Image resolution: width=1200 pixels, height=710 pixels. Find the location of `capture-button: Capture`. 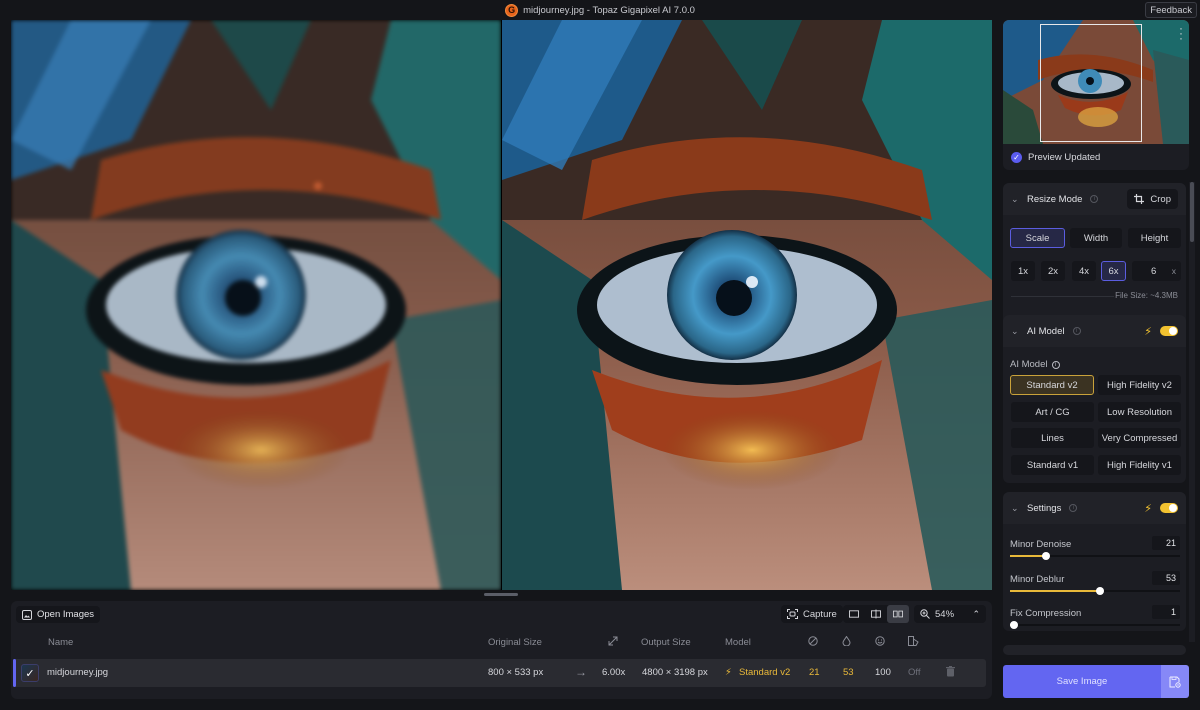

capture-button: Capture is located at coordinates (812, 614).